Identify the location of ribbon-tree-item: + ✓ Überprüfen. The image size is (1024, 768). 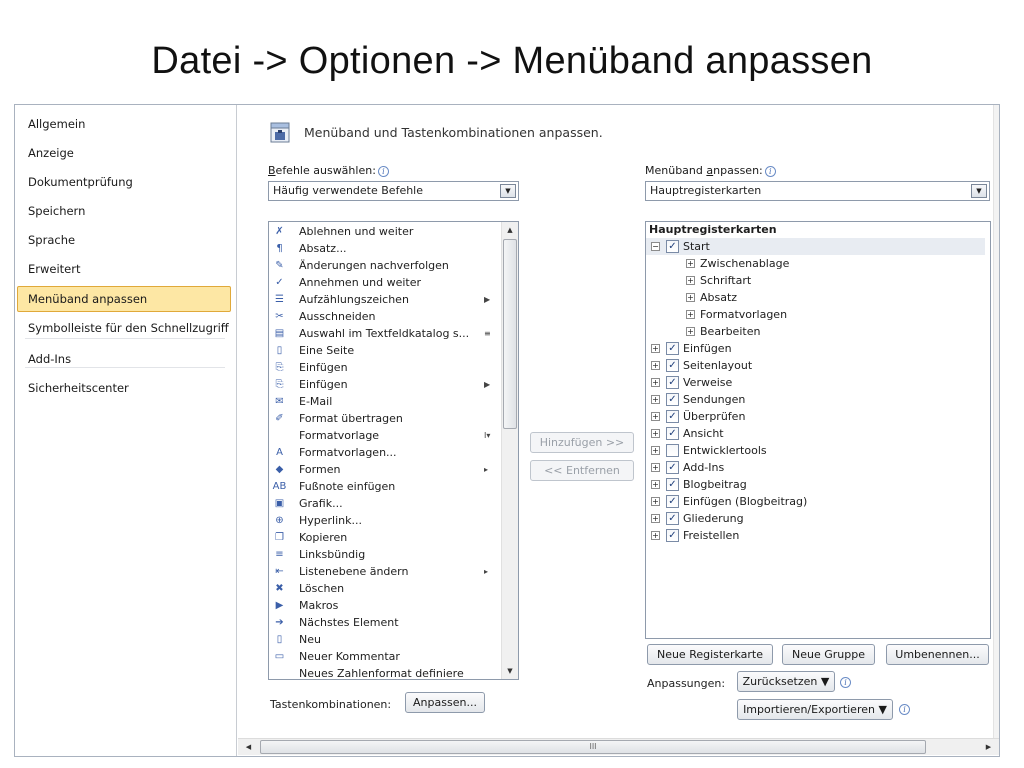
(815, 416).